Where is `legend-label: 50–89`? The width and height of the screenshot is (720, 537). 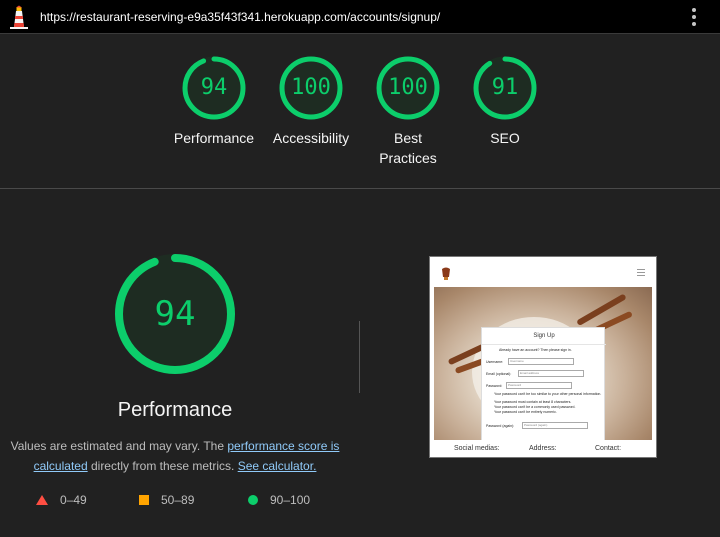 legend-label: 50–89 is located at coordinates (178, 500).